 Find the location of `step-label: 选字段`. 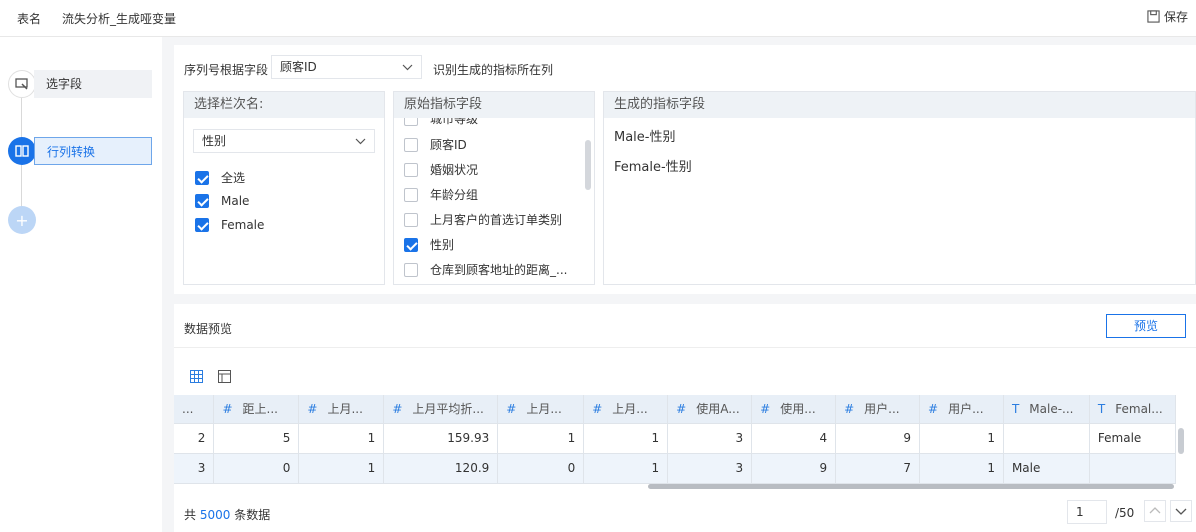

step-label: 选字段 is located at coordinates (93, 84).